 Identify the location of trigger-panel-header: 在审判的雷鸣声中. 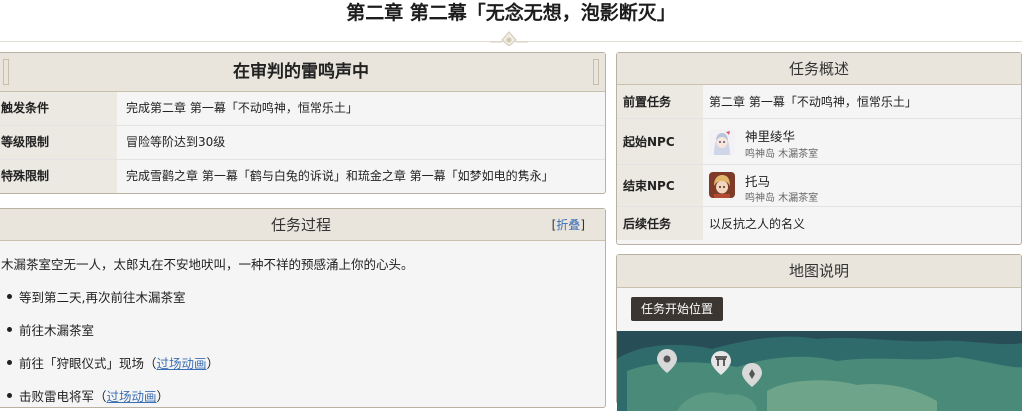
(302, 72).